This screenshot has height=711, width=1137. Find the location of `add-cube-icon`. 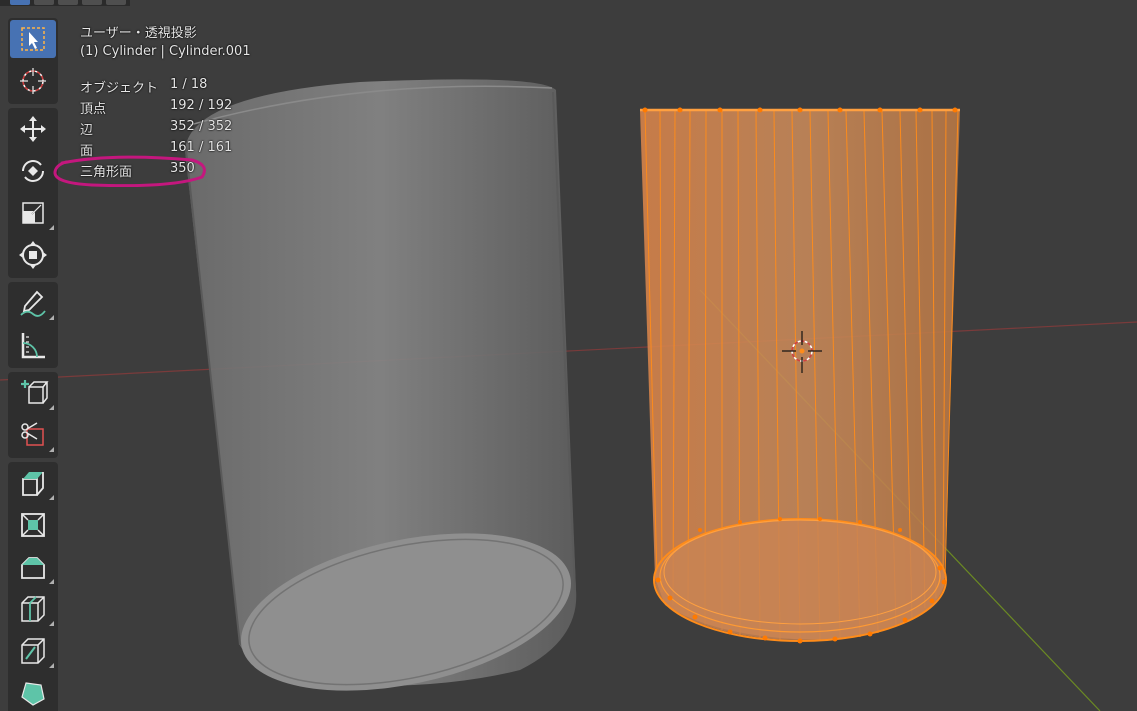

add-cube-icon is located at coordinates (35, 392).